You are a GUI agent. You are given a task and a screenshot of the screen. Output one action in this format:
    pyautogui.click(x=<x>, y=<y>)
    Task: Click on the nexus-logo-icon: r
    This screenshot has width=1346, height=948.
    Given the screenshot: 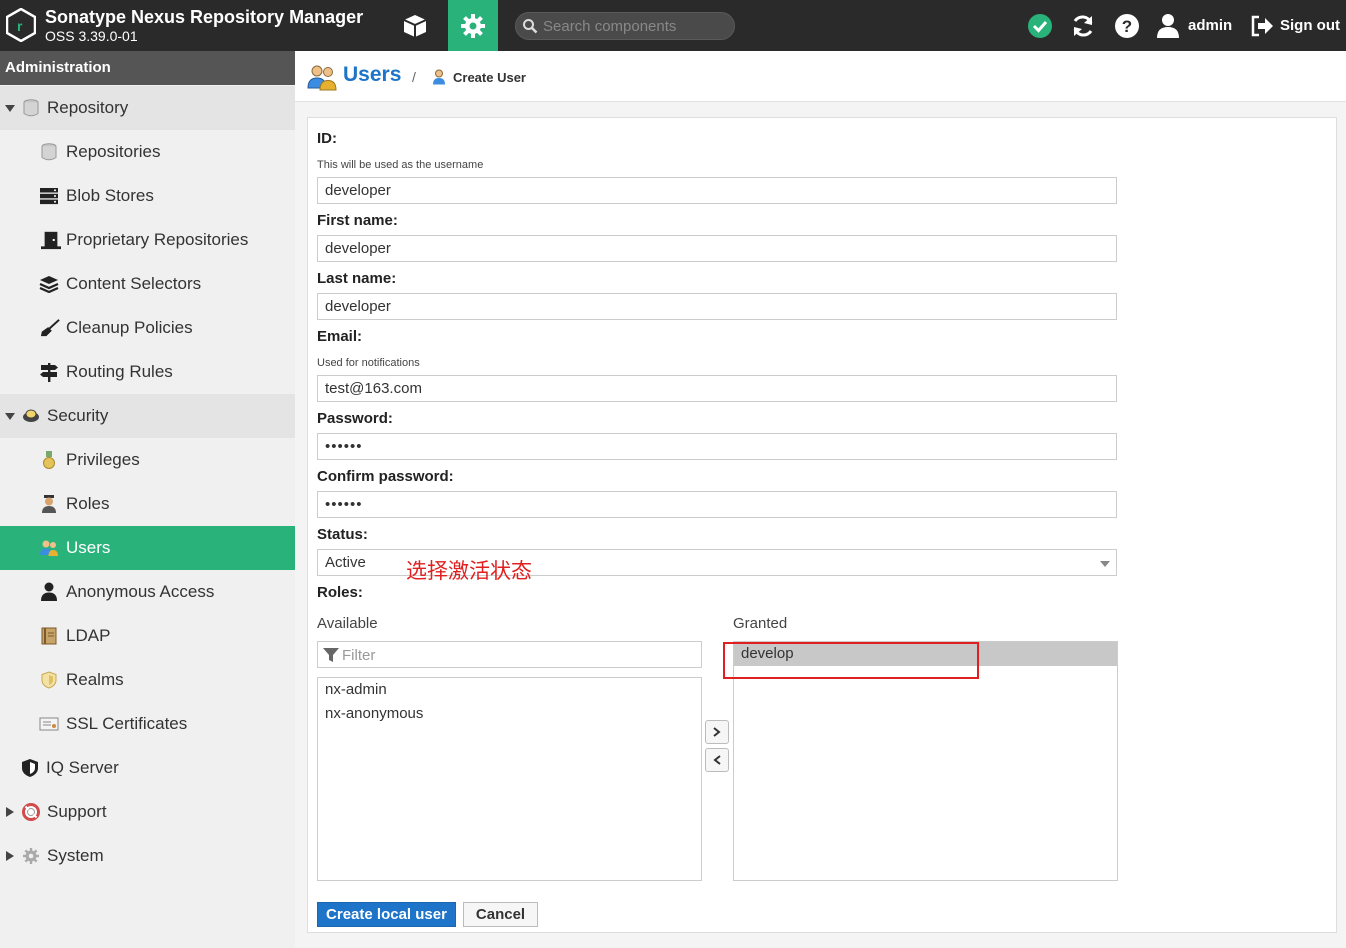 What is the action you would take?
    pyautogui.click(x=21, y=25)
    